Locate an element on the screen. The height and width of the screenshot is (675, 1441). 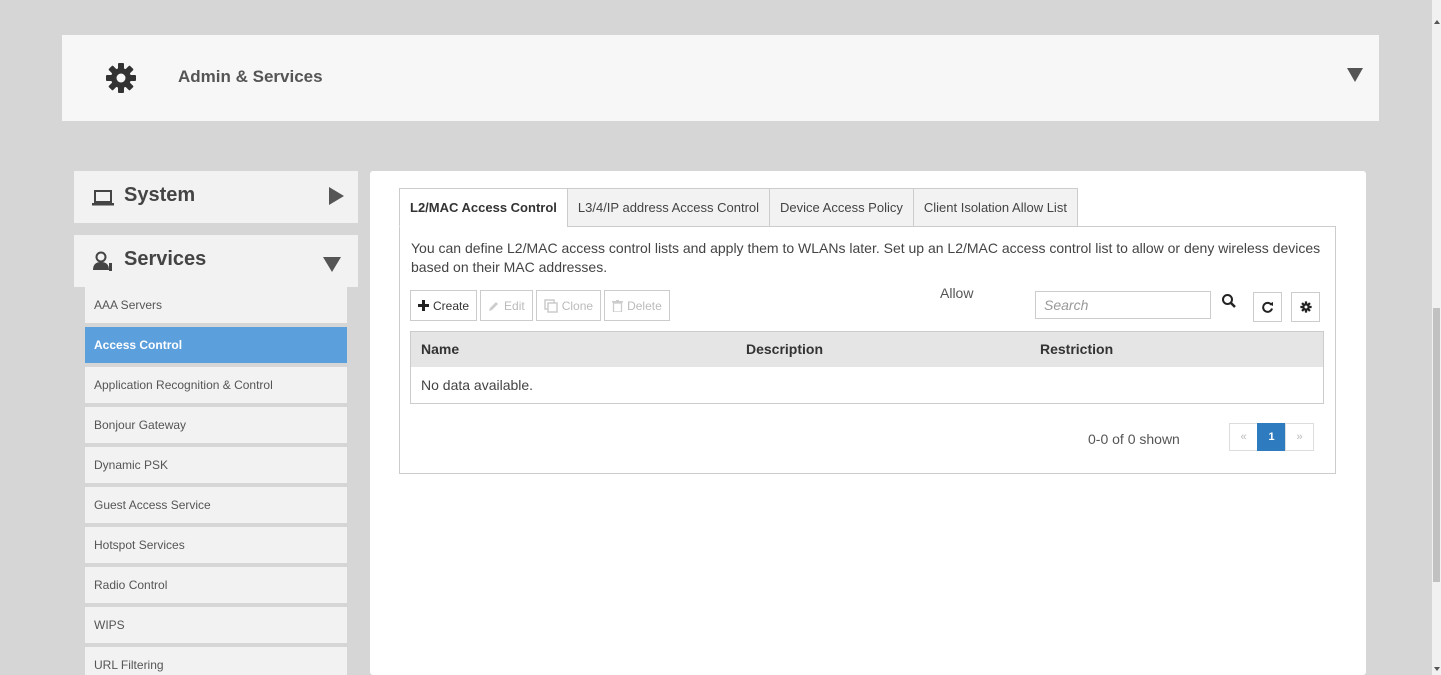
edit-label: Edit is located at coordinates (514, 305).